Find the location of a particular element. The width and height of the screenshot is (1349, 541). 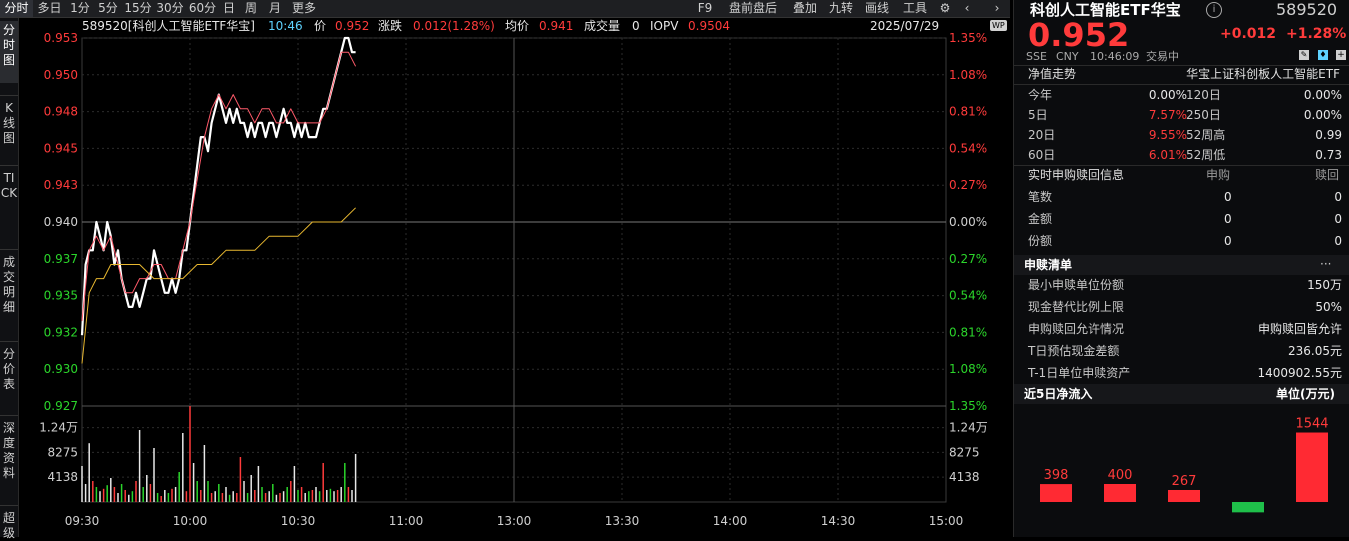

volume-tick: 1.24万 is located at coordinates (58, 428).